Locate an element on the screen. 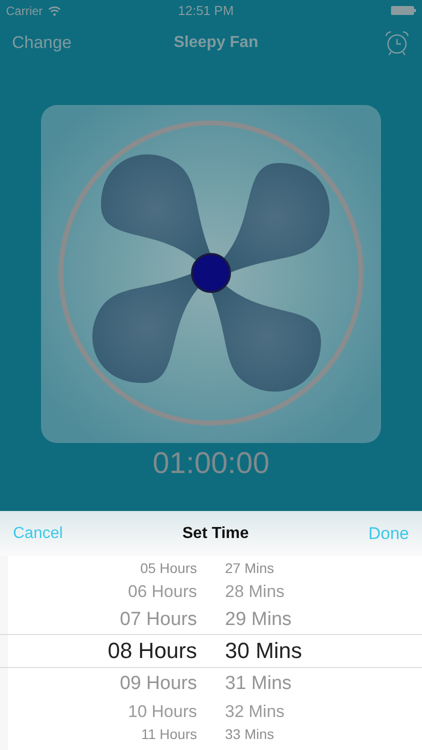 The height and width of the screenshot is (750, 422). minutes-option: 30 Mins is located at coordinates (272, 651).